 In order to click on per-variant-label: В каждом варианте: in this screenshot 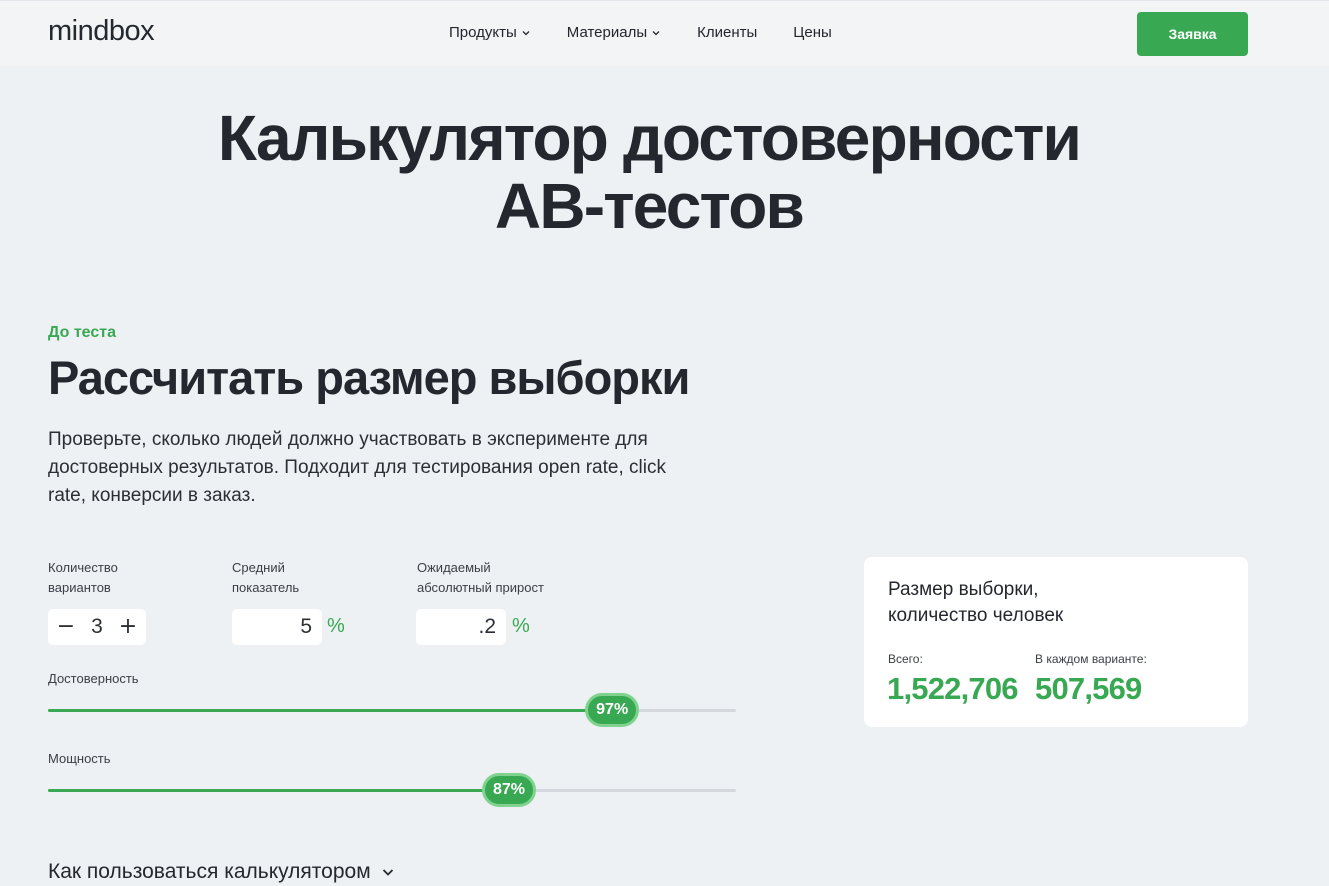, I will do `click(1091, 659)`.